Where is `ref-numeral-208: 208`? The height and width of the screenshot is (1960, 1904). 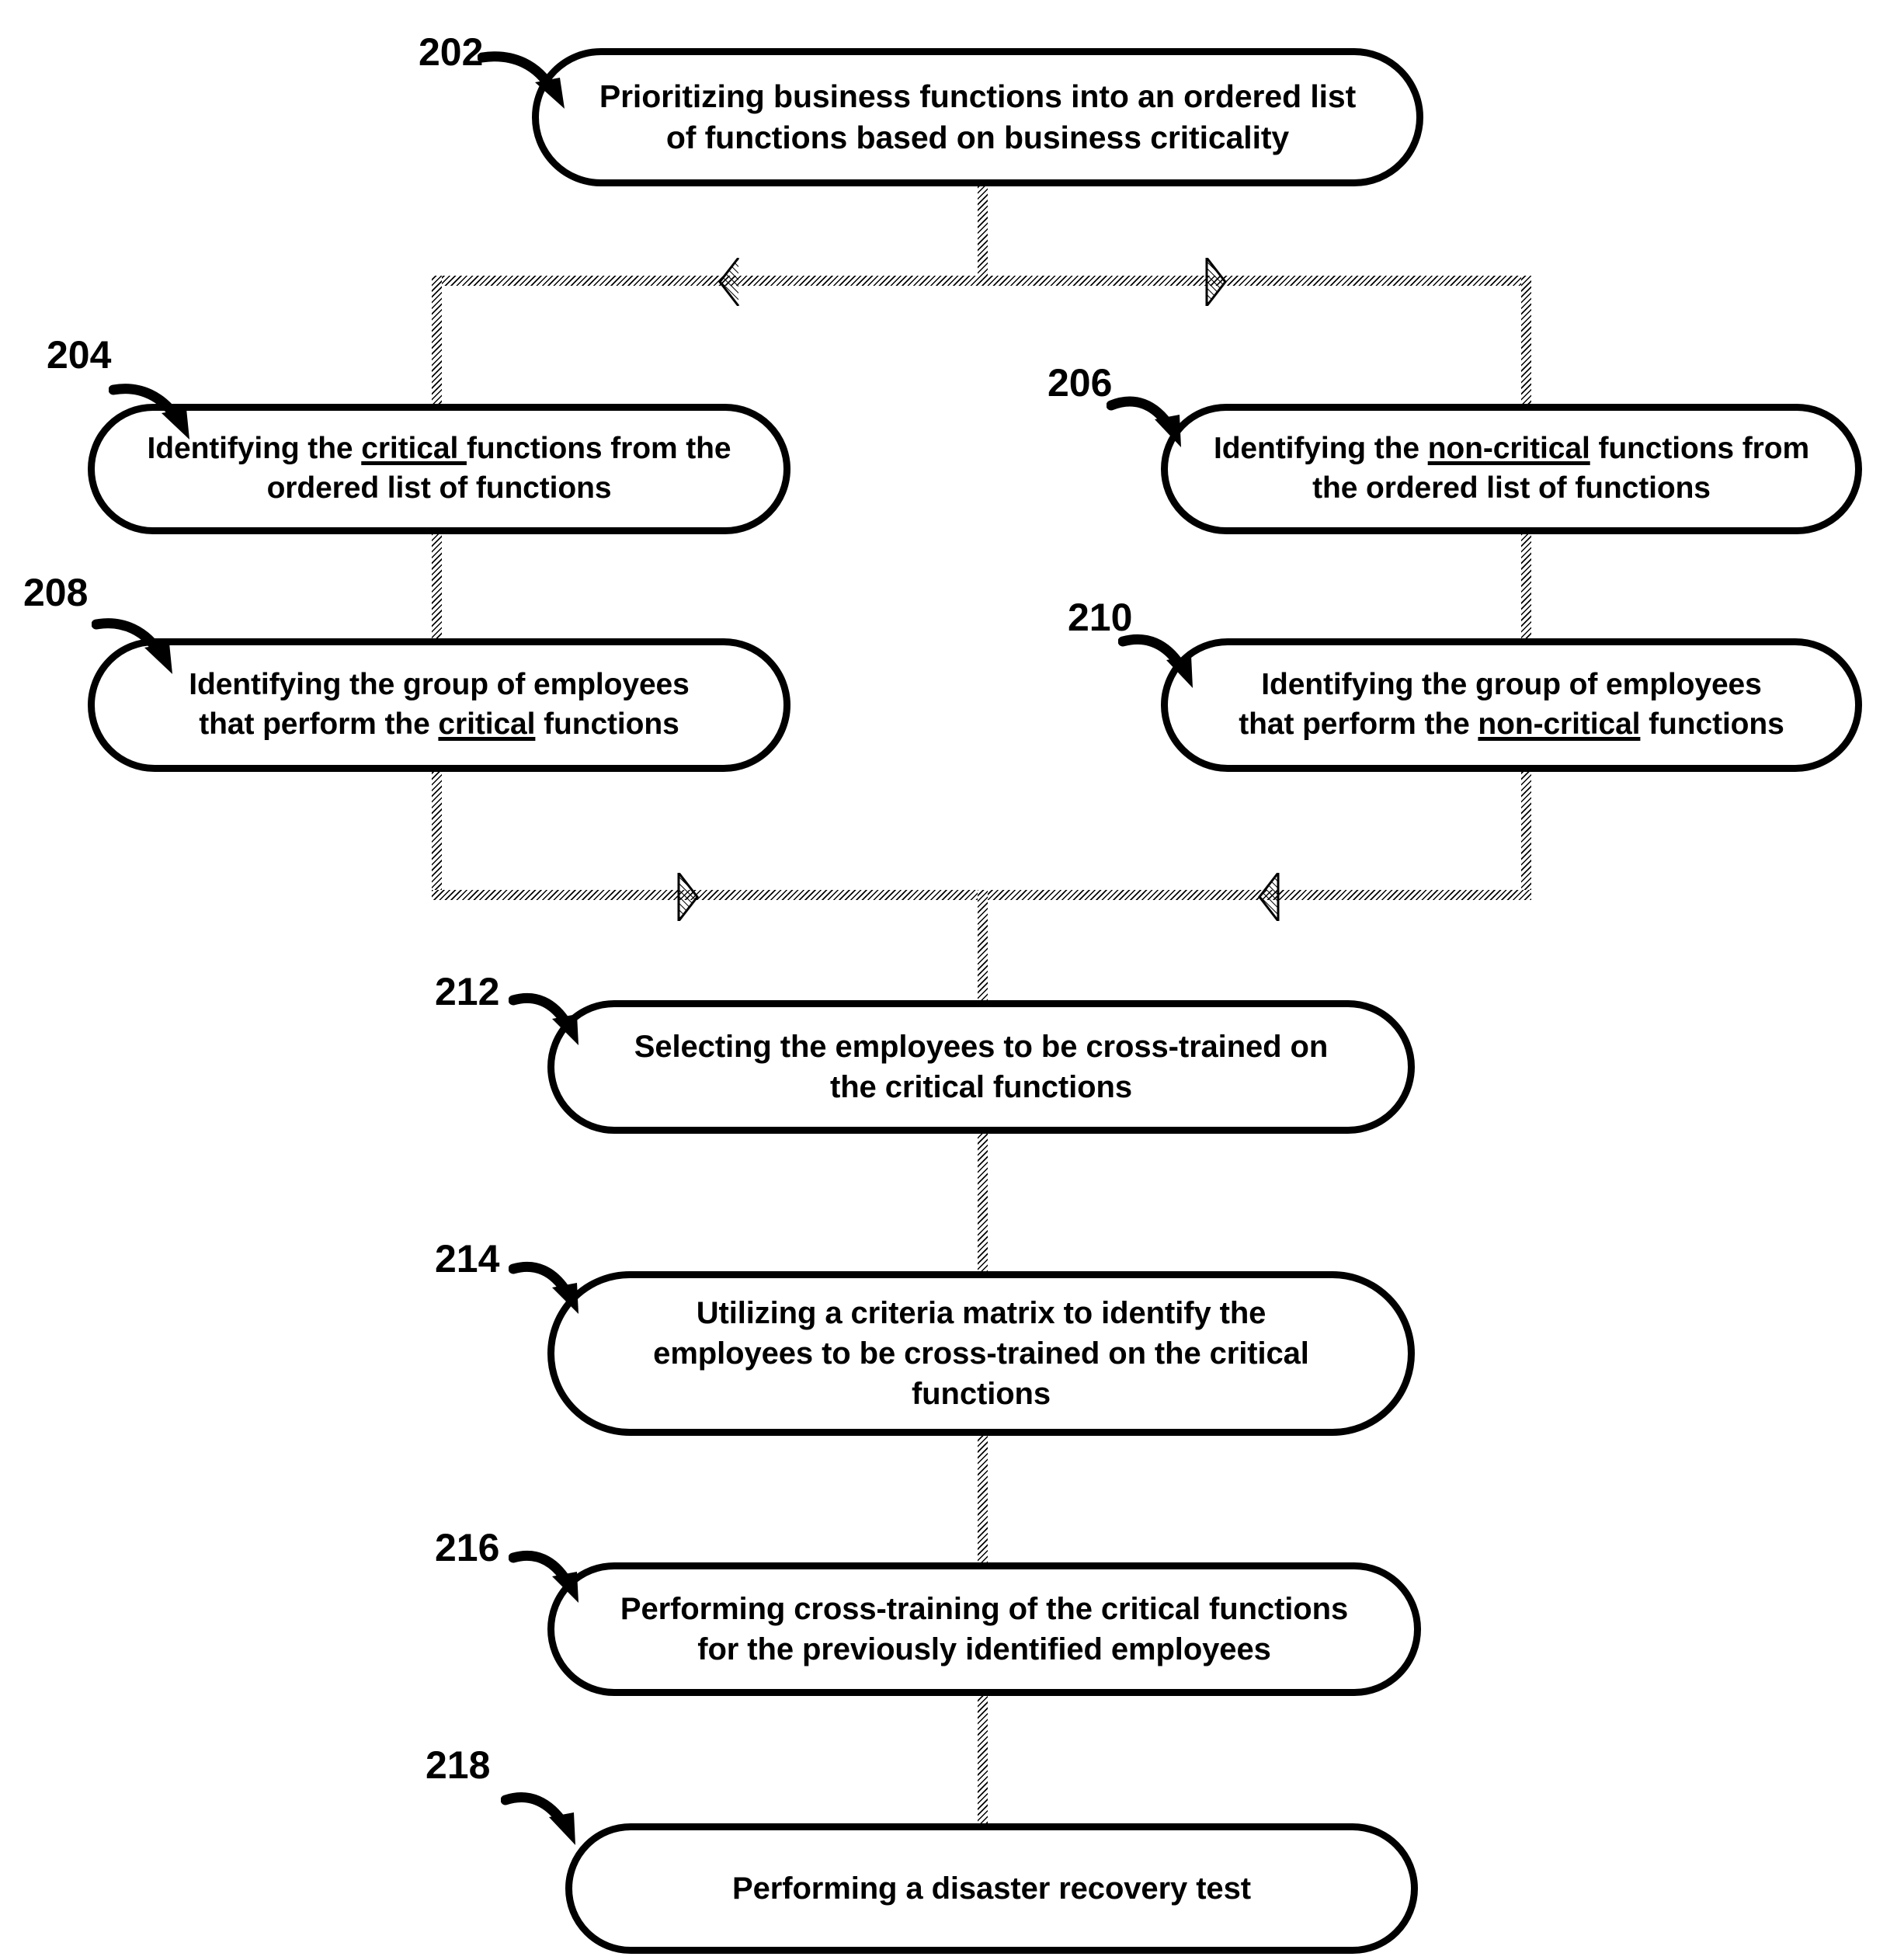
ref-numeral-208: 208 is located at coordinates (56, 592).